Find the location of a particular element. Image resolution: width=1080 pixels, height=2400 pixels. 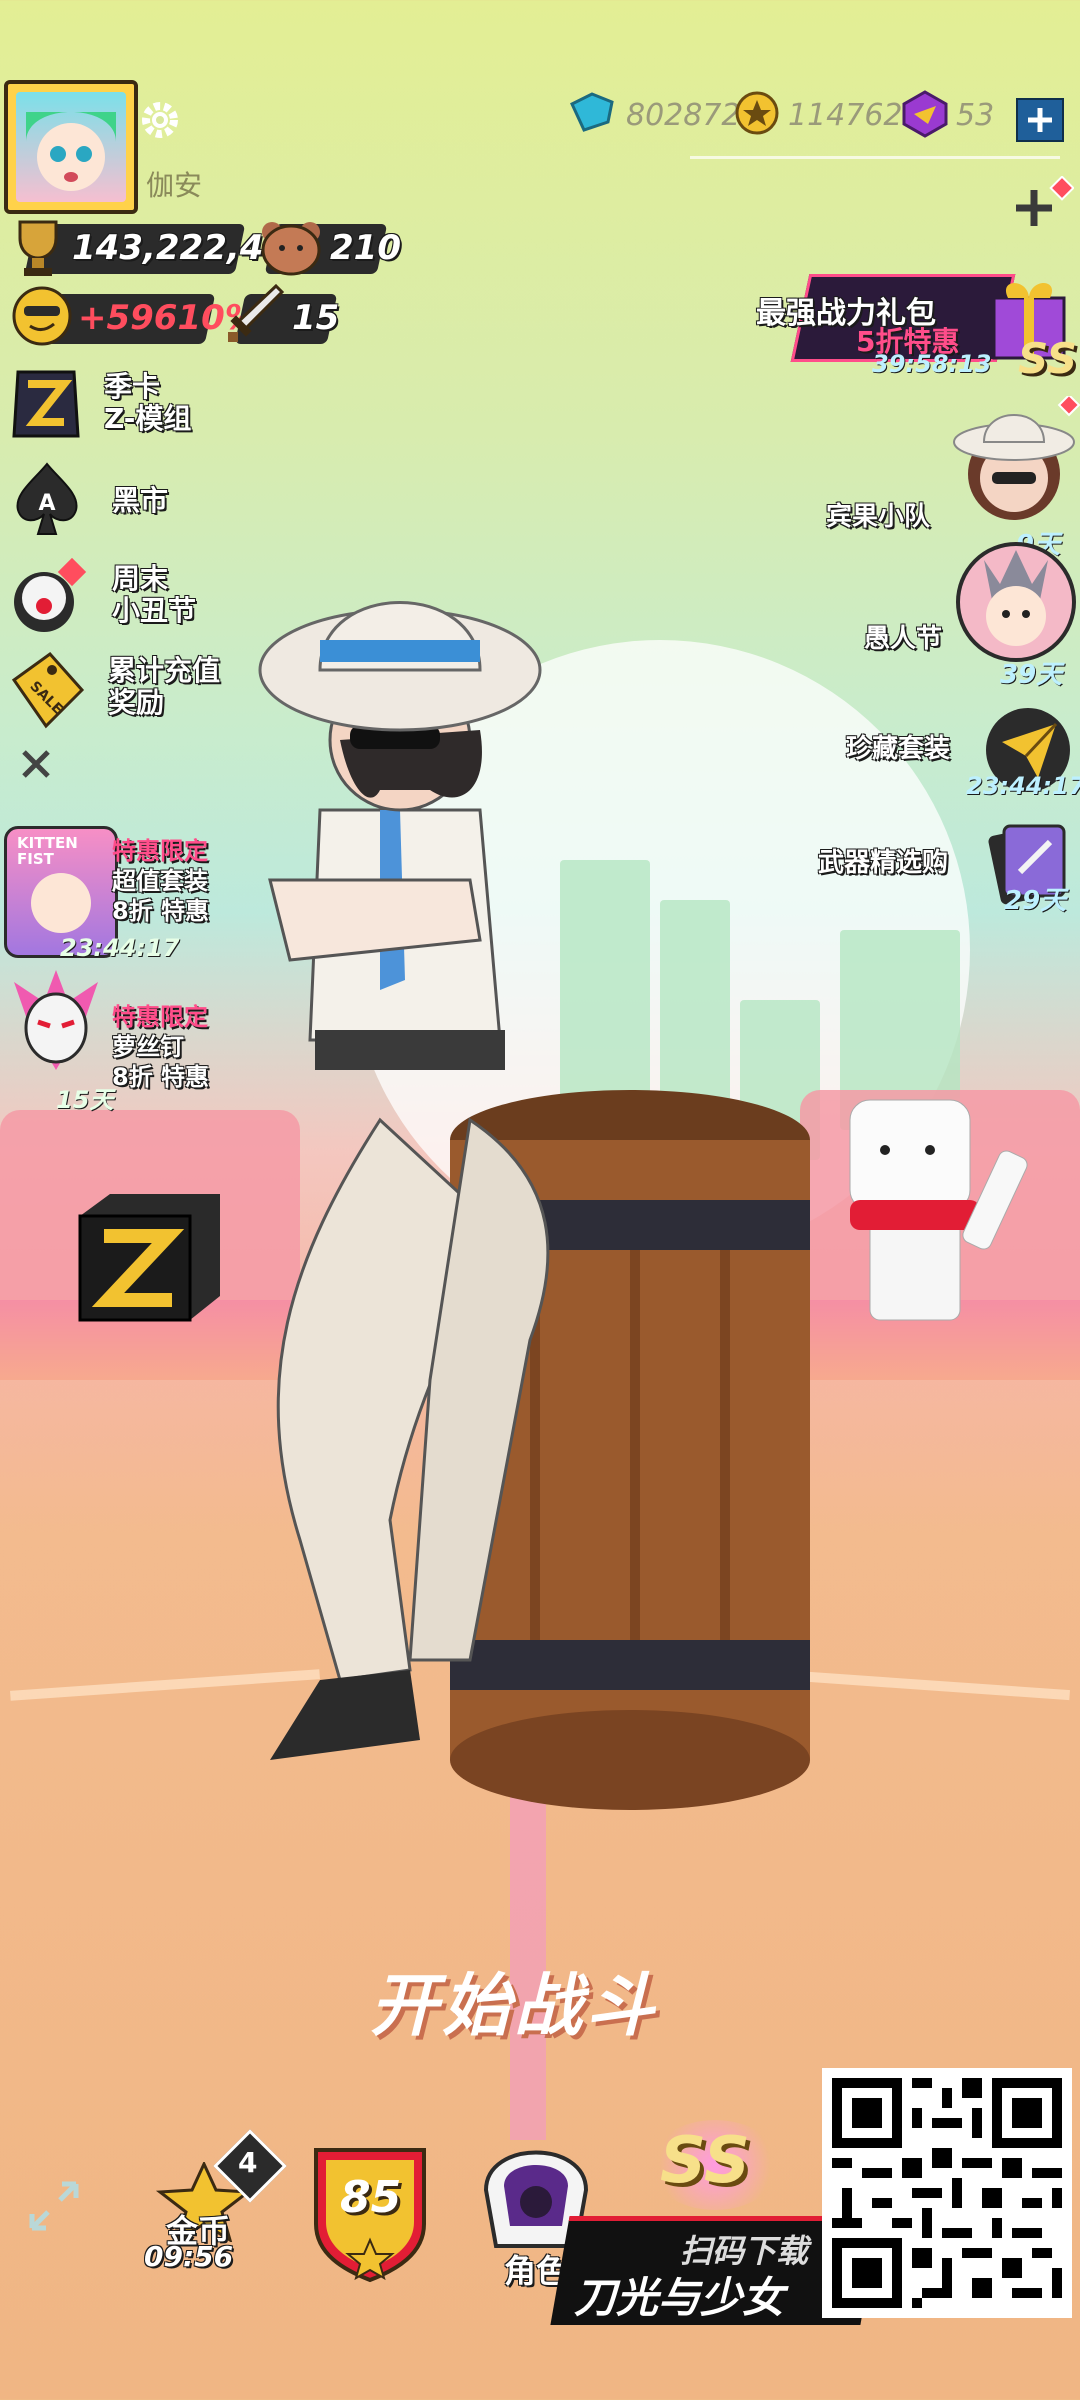

settings-gear-icon is located at coordinates (160, 120).